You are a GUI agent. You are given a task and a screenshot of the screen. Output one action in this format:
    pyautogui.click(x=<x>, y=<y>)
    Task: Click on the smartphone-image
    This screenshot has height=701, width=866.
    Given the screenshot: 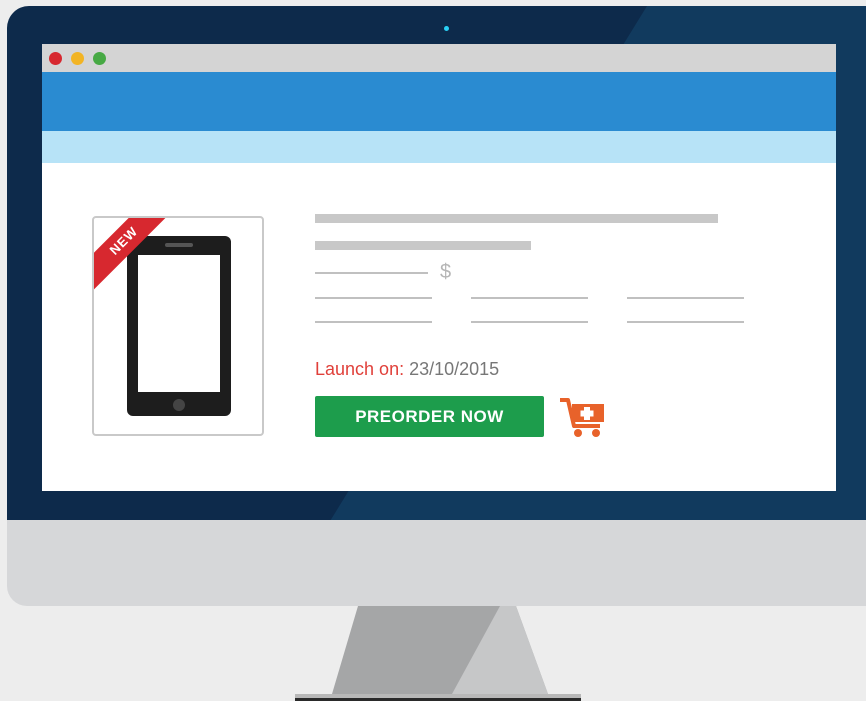 What is the action you would take?
    pyautogui.click(x=179, y=326)
    